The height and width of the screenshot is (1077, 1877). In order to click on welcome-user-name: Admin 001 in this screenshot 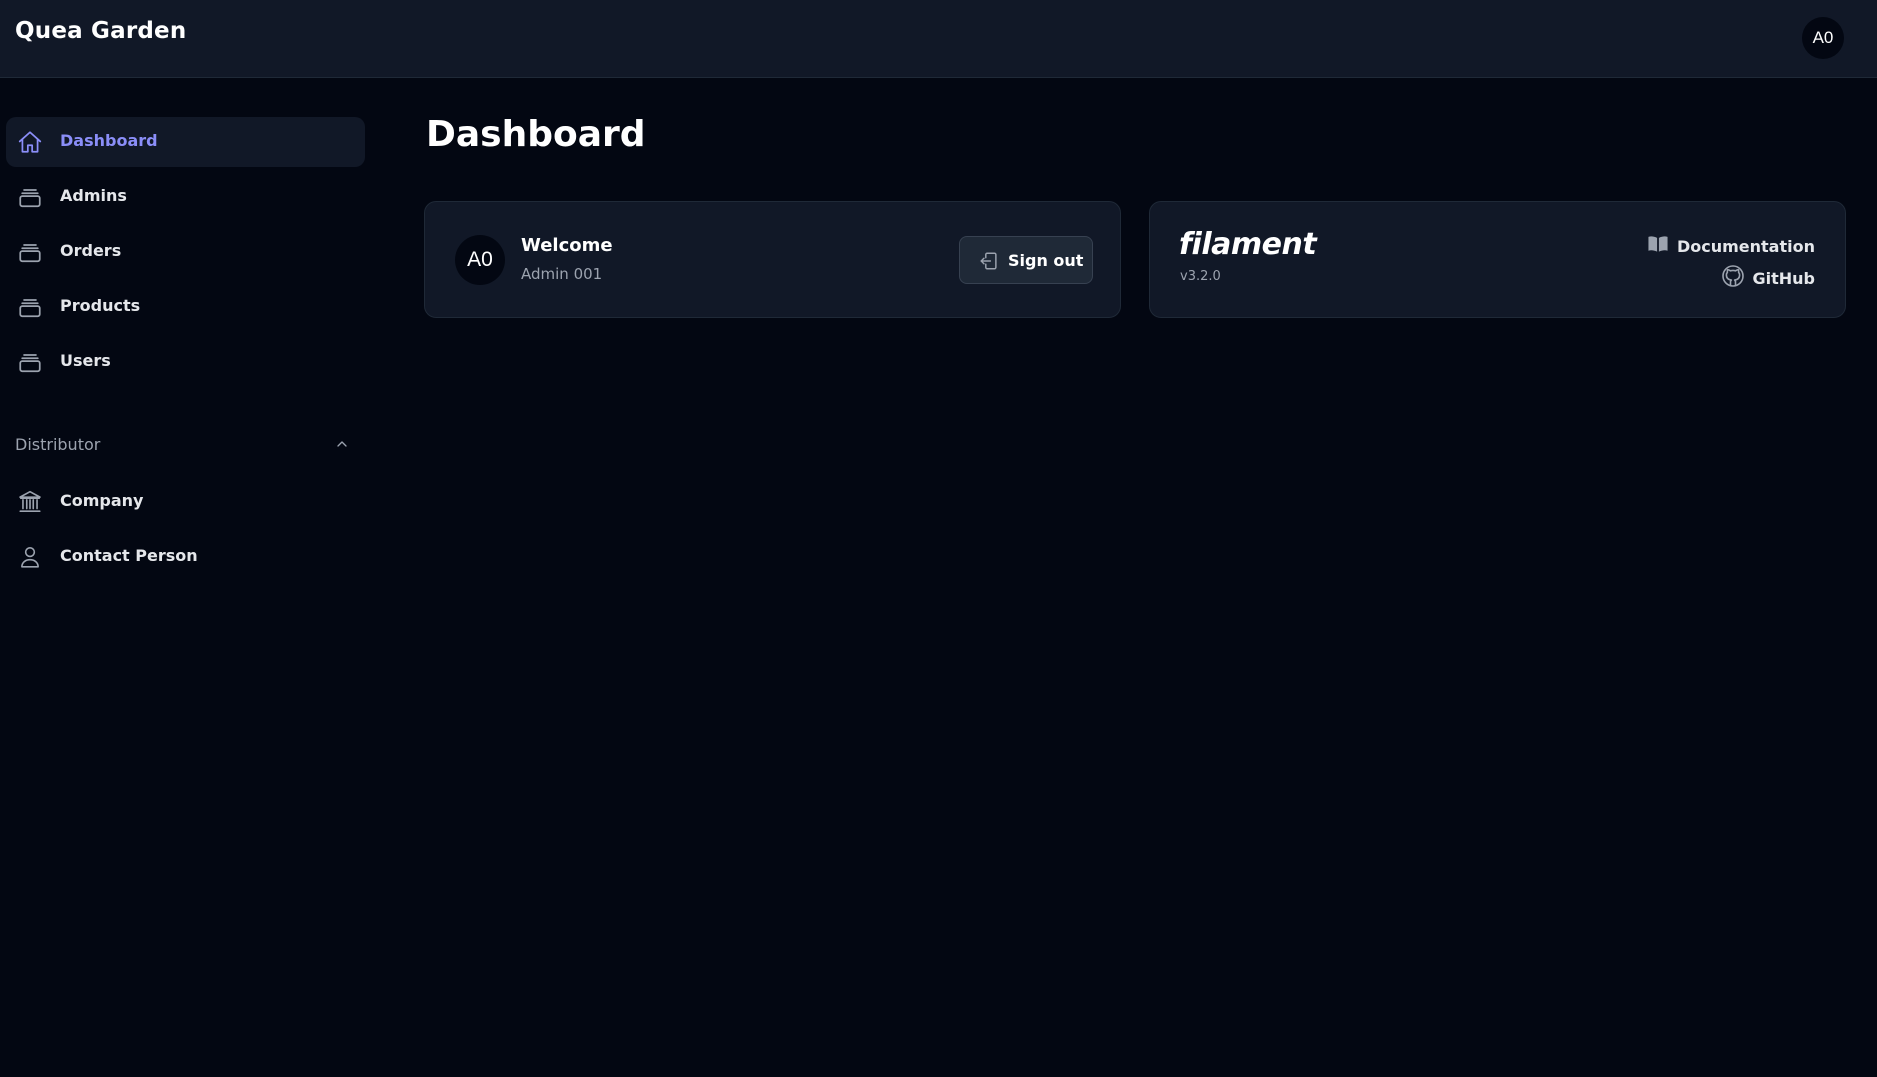, I will do `click(562, 274)`.